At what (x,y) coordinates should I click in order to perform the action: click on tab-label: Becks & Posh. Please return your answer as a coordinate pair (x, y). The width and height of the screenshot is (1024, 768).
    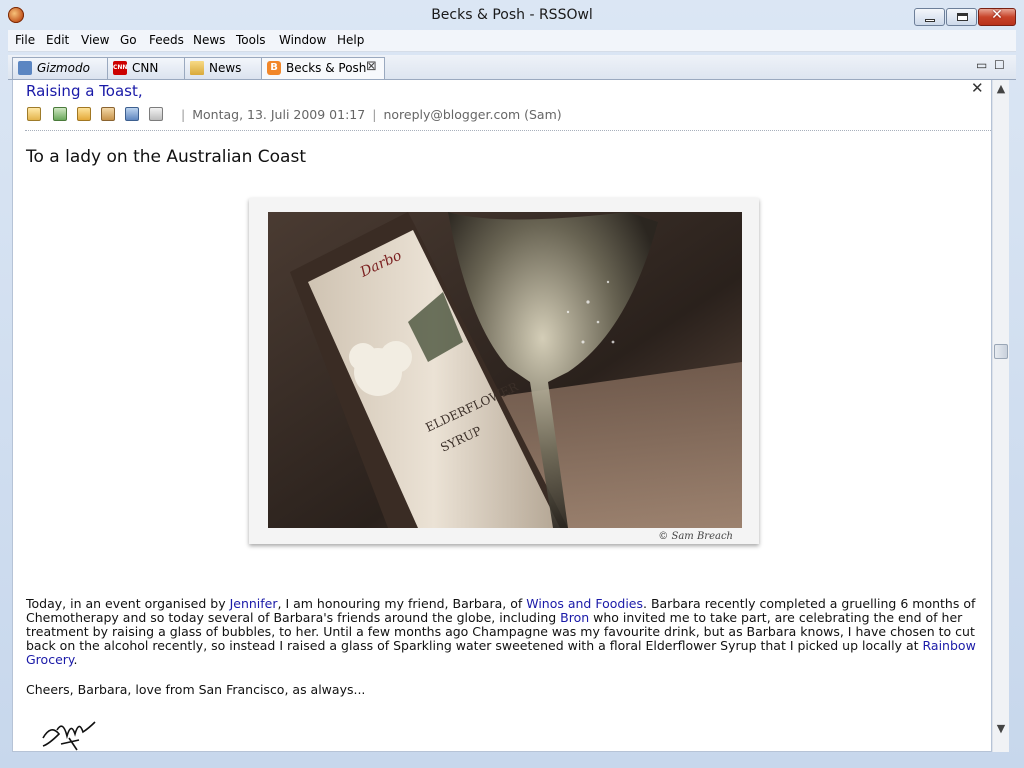
    Looking at the image, I should click on (326, 68).